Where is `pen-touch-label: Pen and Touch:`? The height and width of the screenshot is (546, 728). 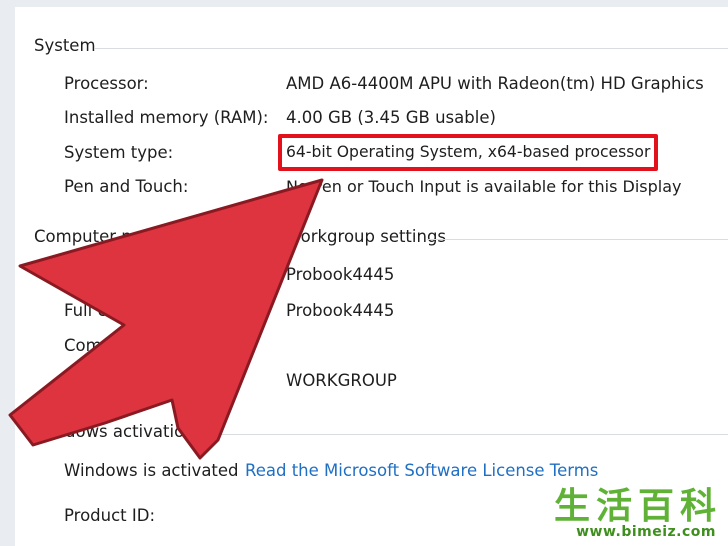 pen-touch-label: Pen and Touch: is located at coordinates (126, 186).